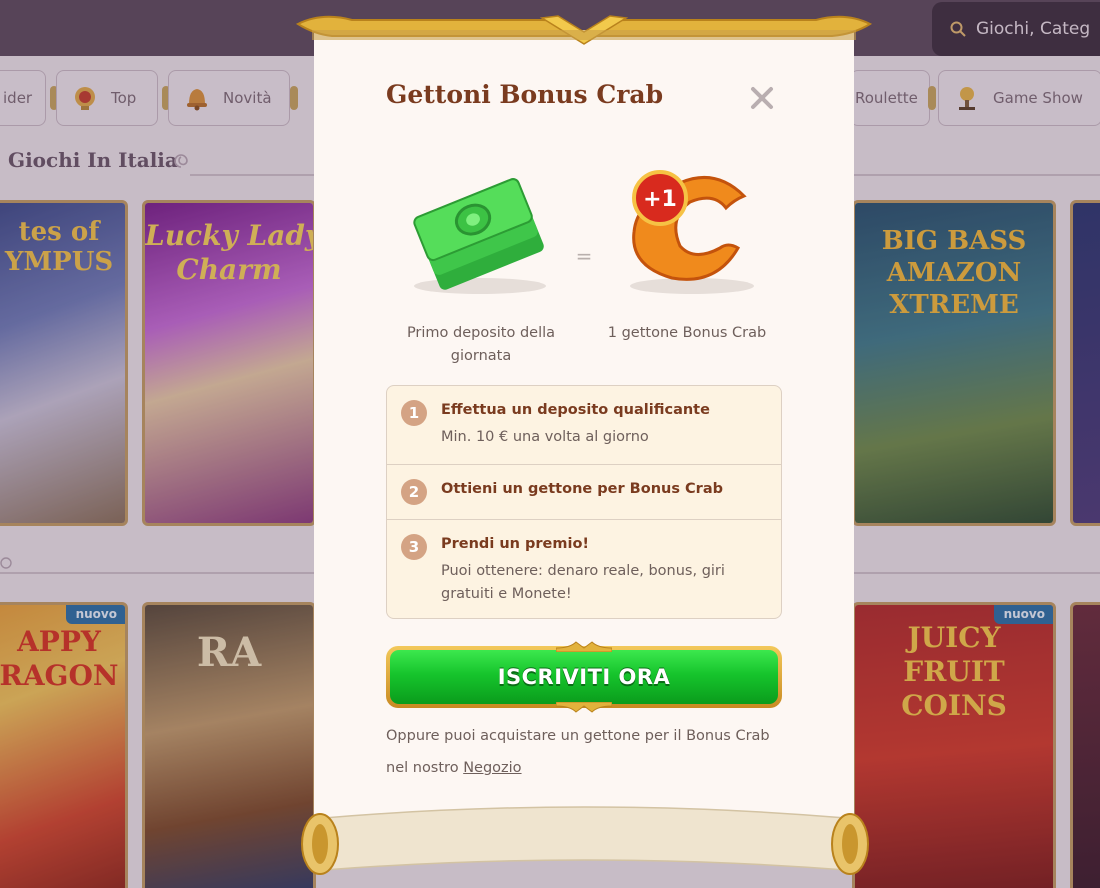 The width and height of the screenshot is (1100, 888). What do you see at coordinates (575, 410) in the screenshot?
I see `step-heading: Effettua un deposito qualificante` at bounding box center [575, 410].